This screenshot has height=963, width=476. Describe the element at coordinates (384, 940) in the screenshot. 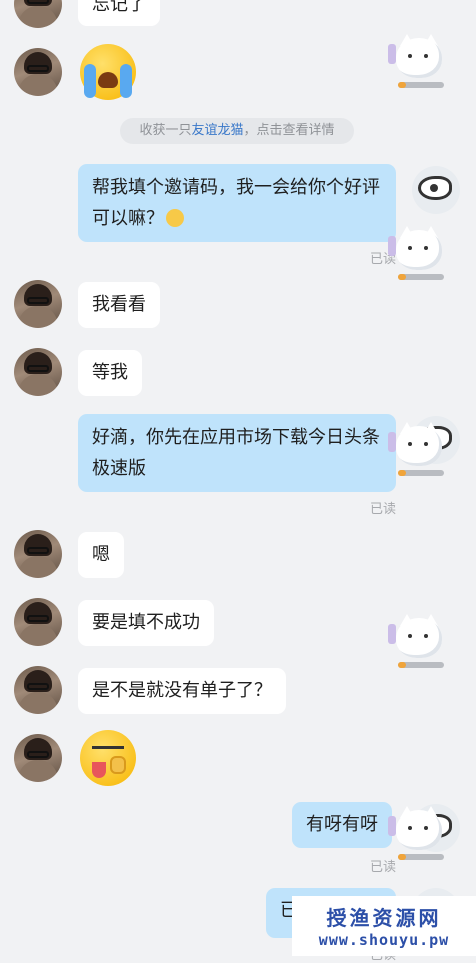

I see `watermark-url: www.shouyu.pw` at that location.